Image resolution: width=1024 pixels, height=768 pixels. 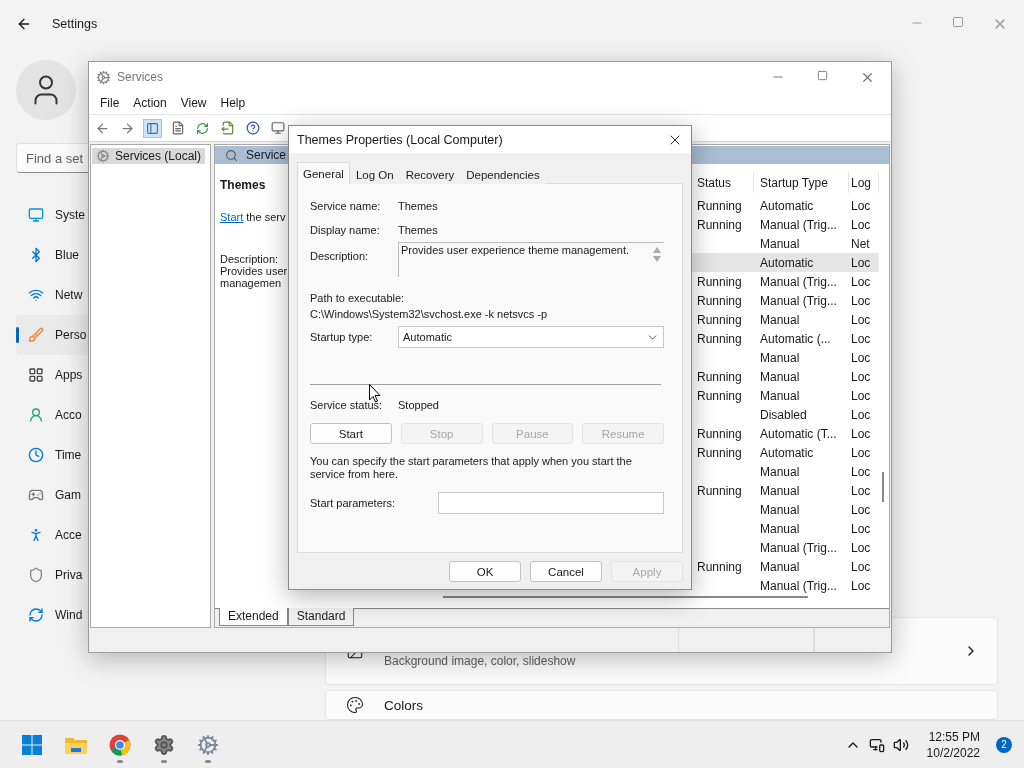 What do you see at coordinates (480, 661) in the screenshot?
I see `card-subtitle: Background image, color, slideshow` at bounding box center [480, 661].